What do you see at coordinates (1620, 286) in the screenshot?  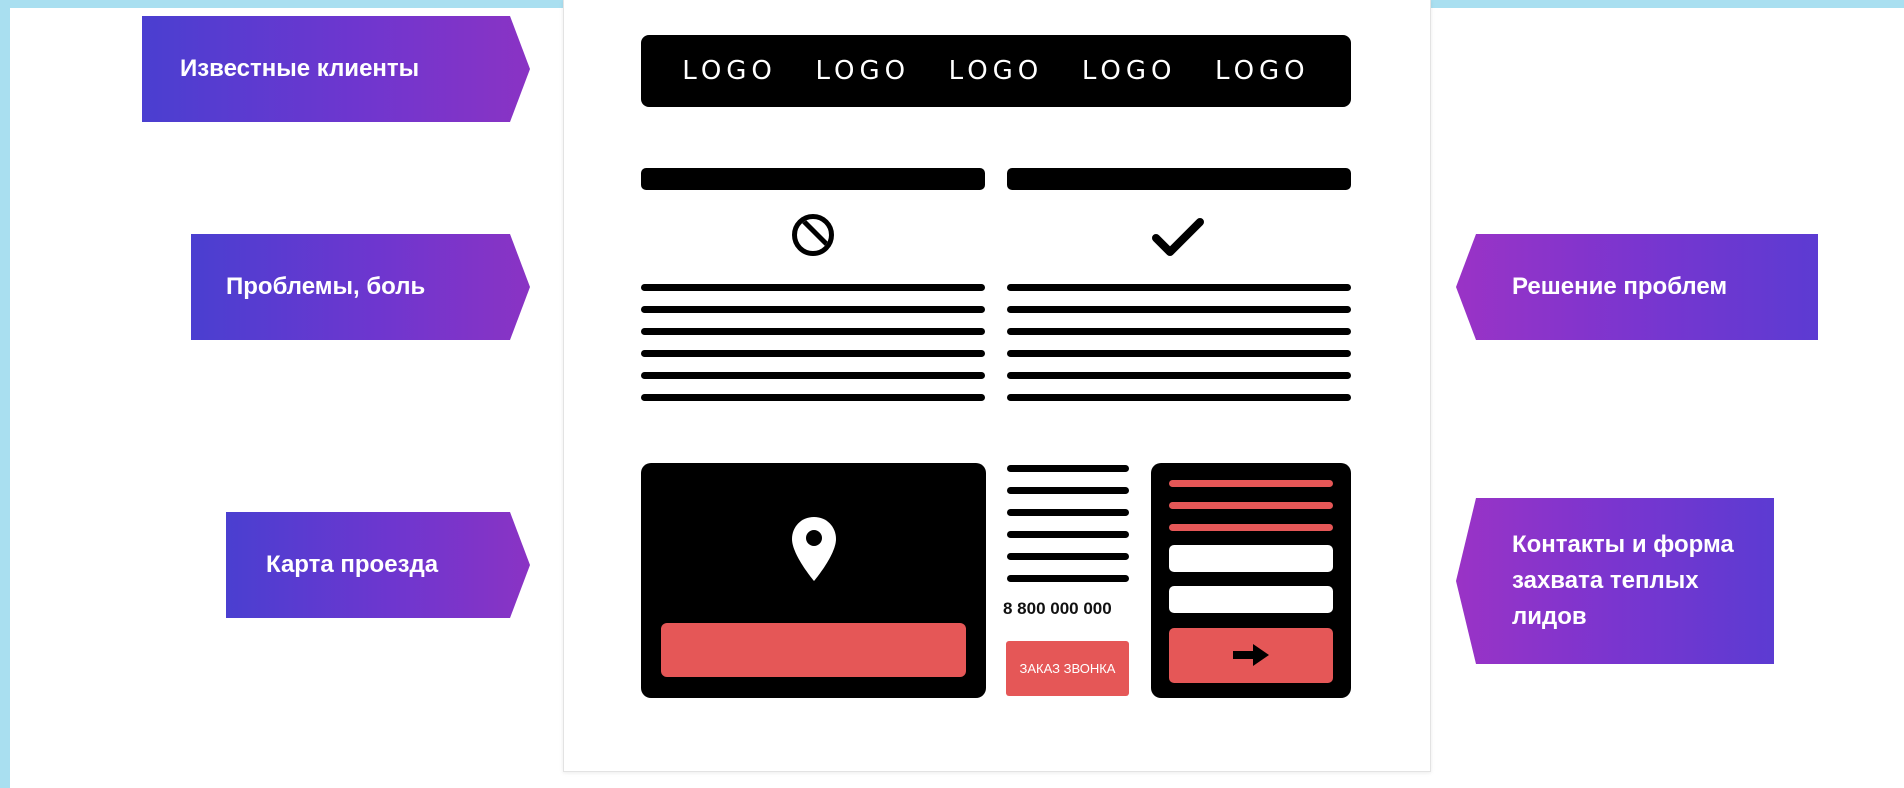 I see `label-text: Решение проблем` at bounding box center [1620, 286].